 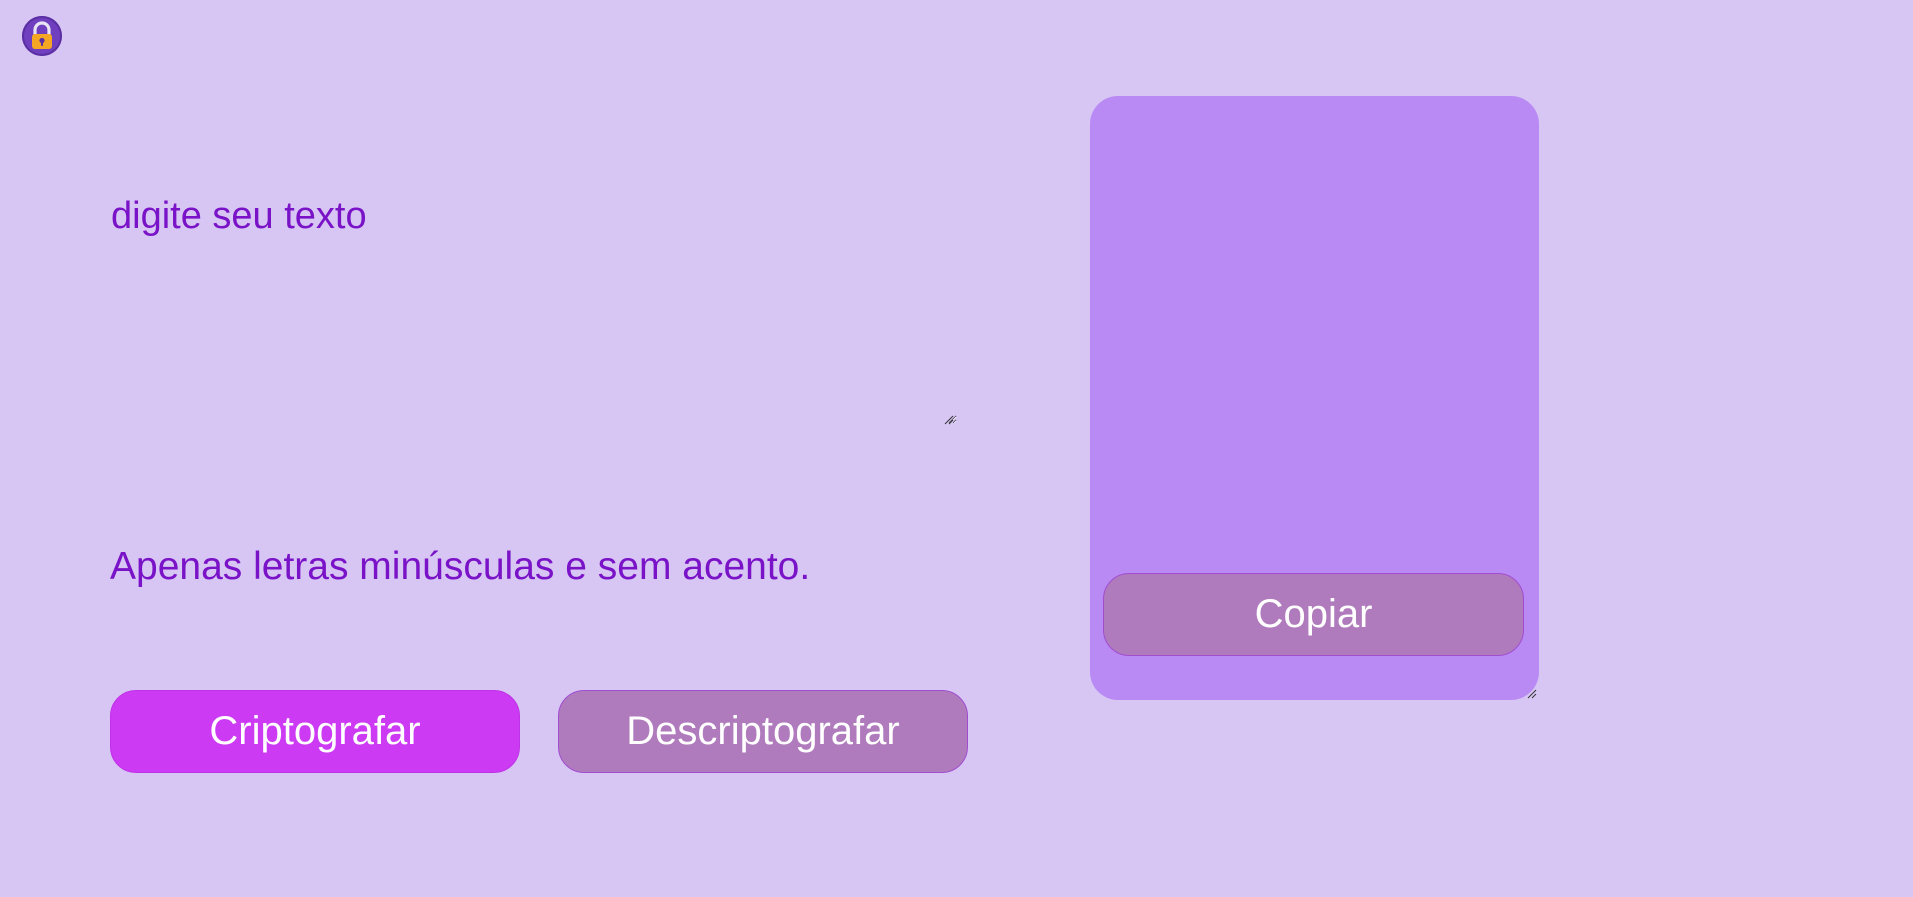 I want to click on lock-icon, so click(x=42, y=35).